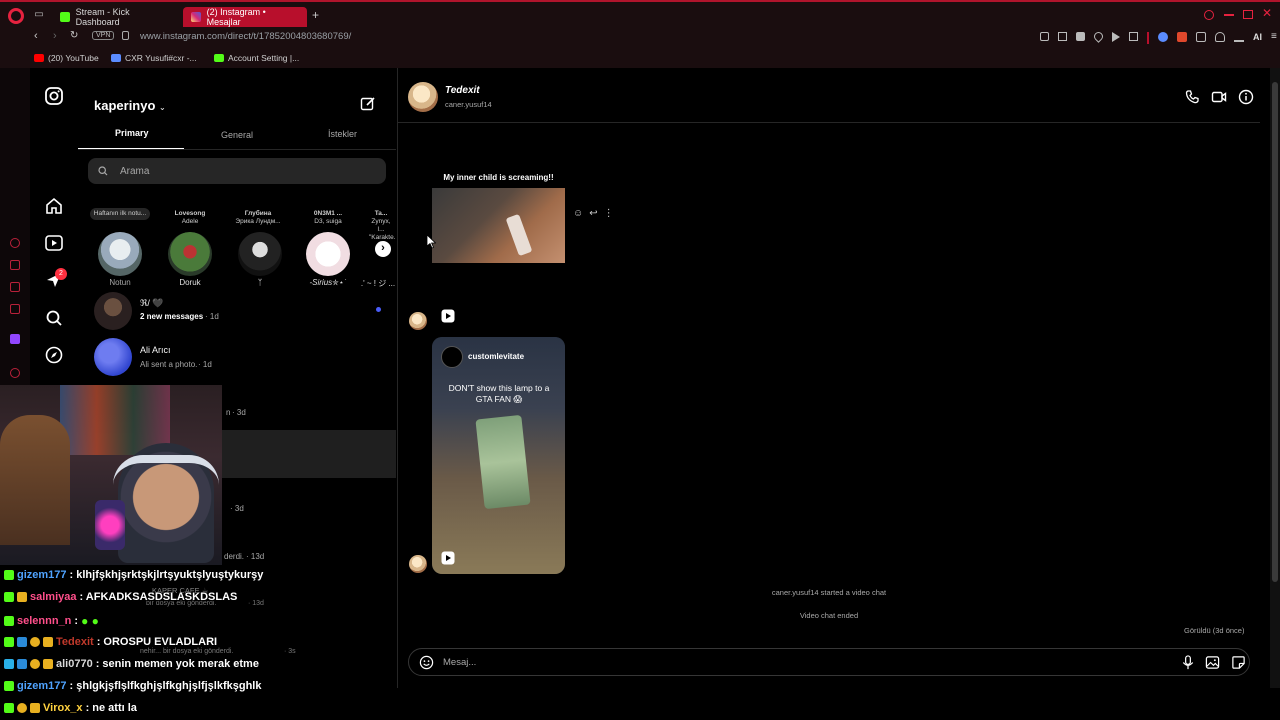 The image size is (1280, 720). What do you see at coordinates (245, 17) in the screenshot?
I see `tab-instagram: (2) Instagram • Mesajlar` at bounding box center [245, 17].